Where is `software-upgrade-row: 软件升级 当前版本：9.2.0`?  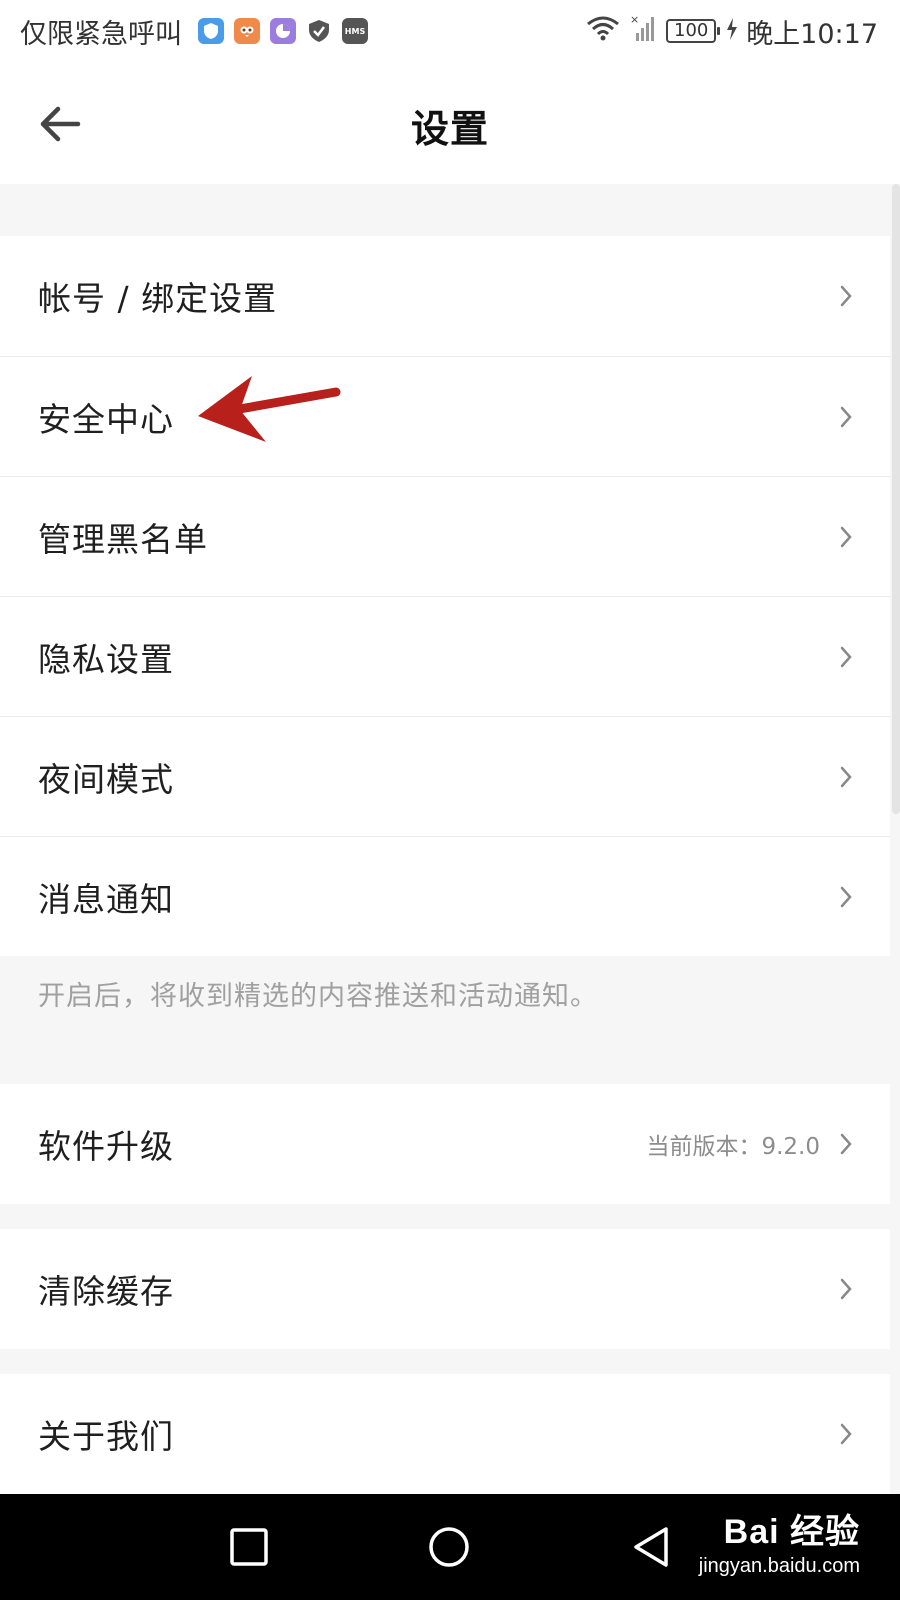
software-upgrade-row: 软件升级 当前版本：9.2.0 is located at coordinates (445, 1144).